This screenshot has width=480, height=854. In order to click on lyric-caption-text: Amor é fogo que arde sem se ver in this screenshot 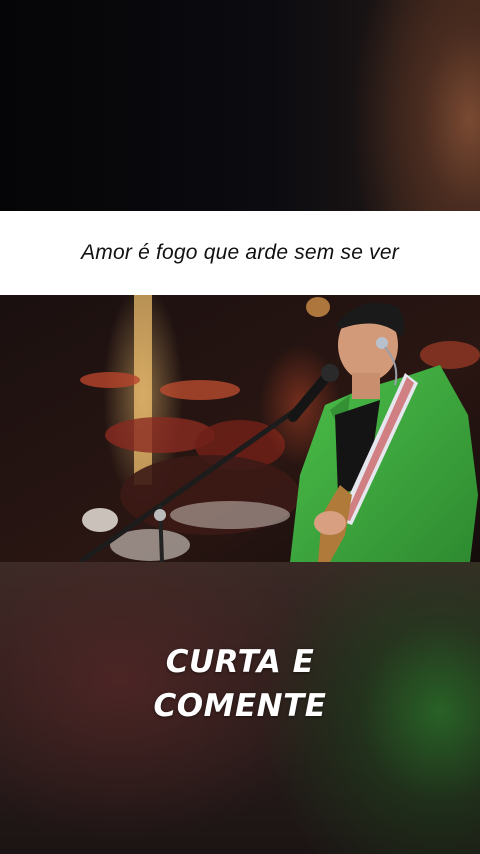, I will do `click(240, 252)`.